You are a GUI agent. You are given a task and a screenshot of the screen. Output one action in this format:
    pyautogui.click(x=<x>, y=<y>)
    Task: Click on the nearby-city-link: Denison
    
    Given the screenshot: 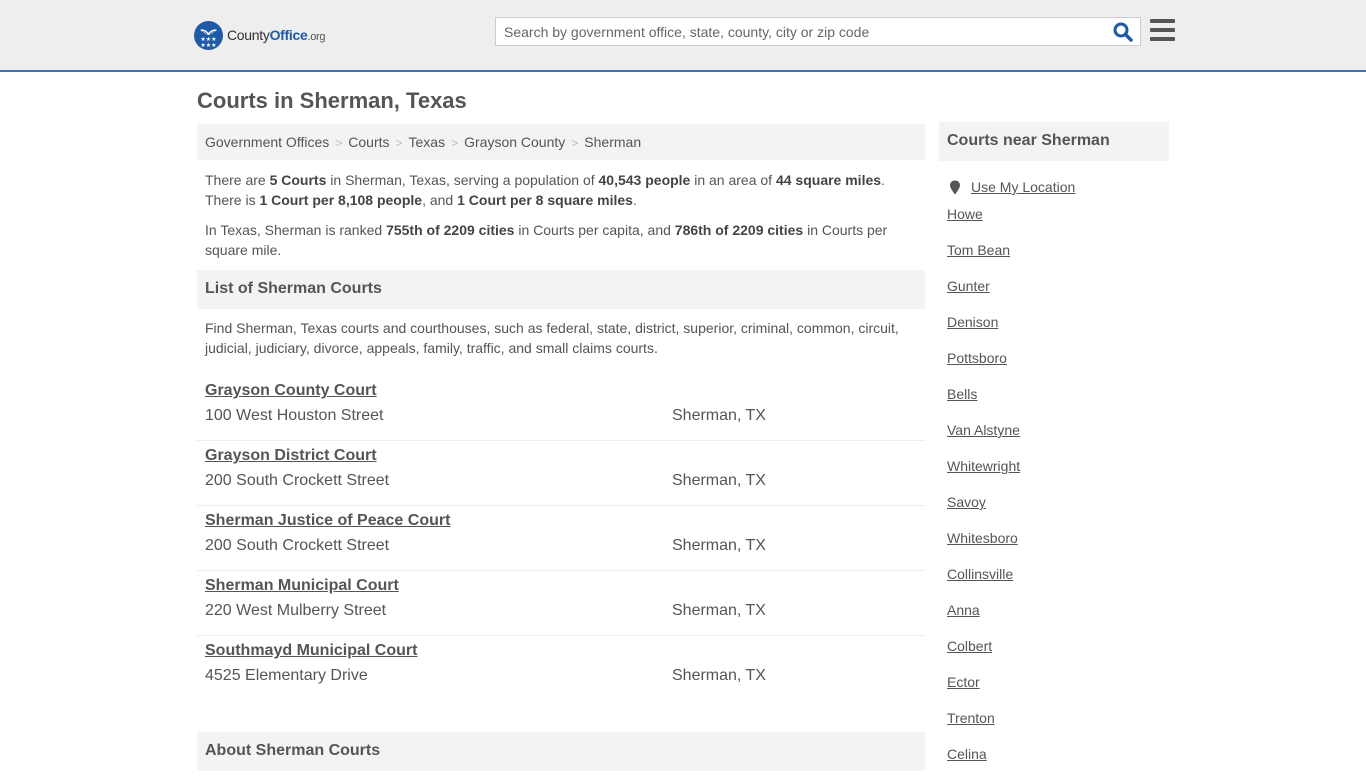 What is the action you would take?
    pyautogui.click(x=972, y=322)
    